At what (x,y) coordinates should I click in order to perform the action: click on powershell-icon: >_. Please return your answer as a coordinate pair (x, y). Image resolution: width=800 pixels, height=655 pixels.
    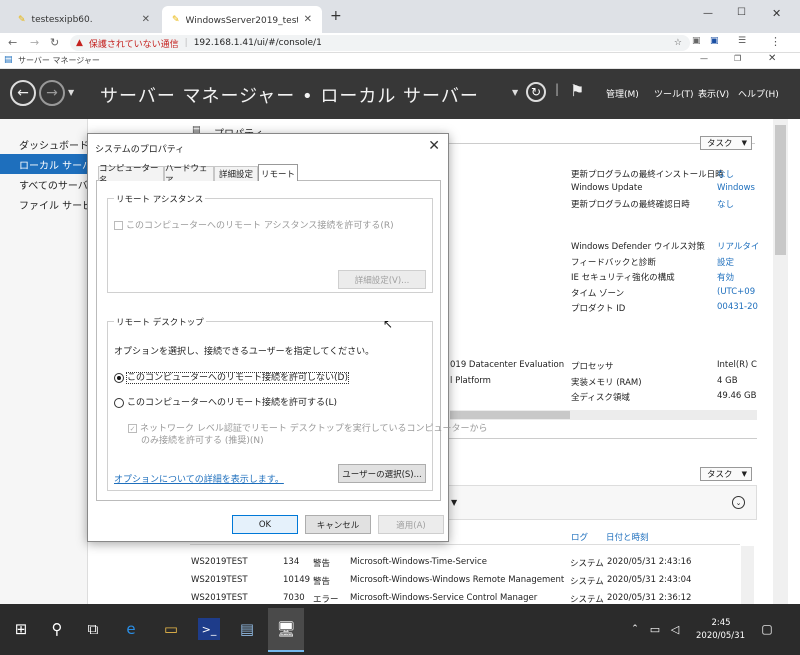
    Looking at the image, I should click on (209, 629).